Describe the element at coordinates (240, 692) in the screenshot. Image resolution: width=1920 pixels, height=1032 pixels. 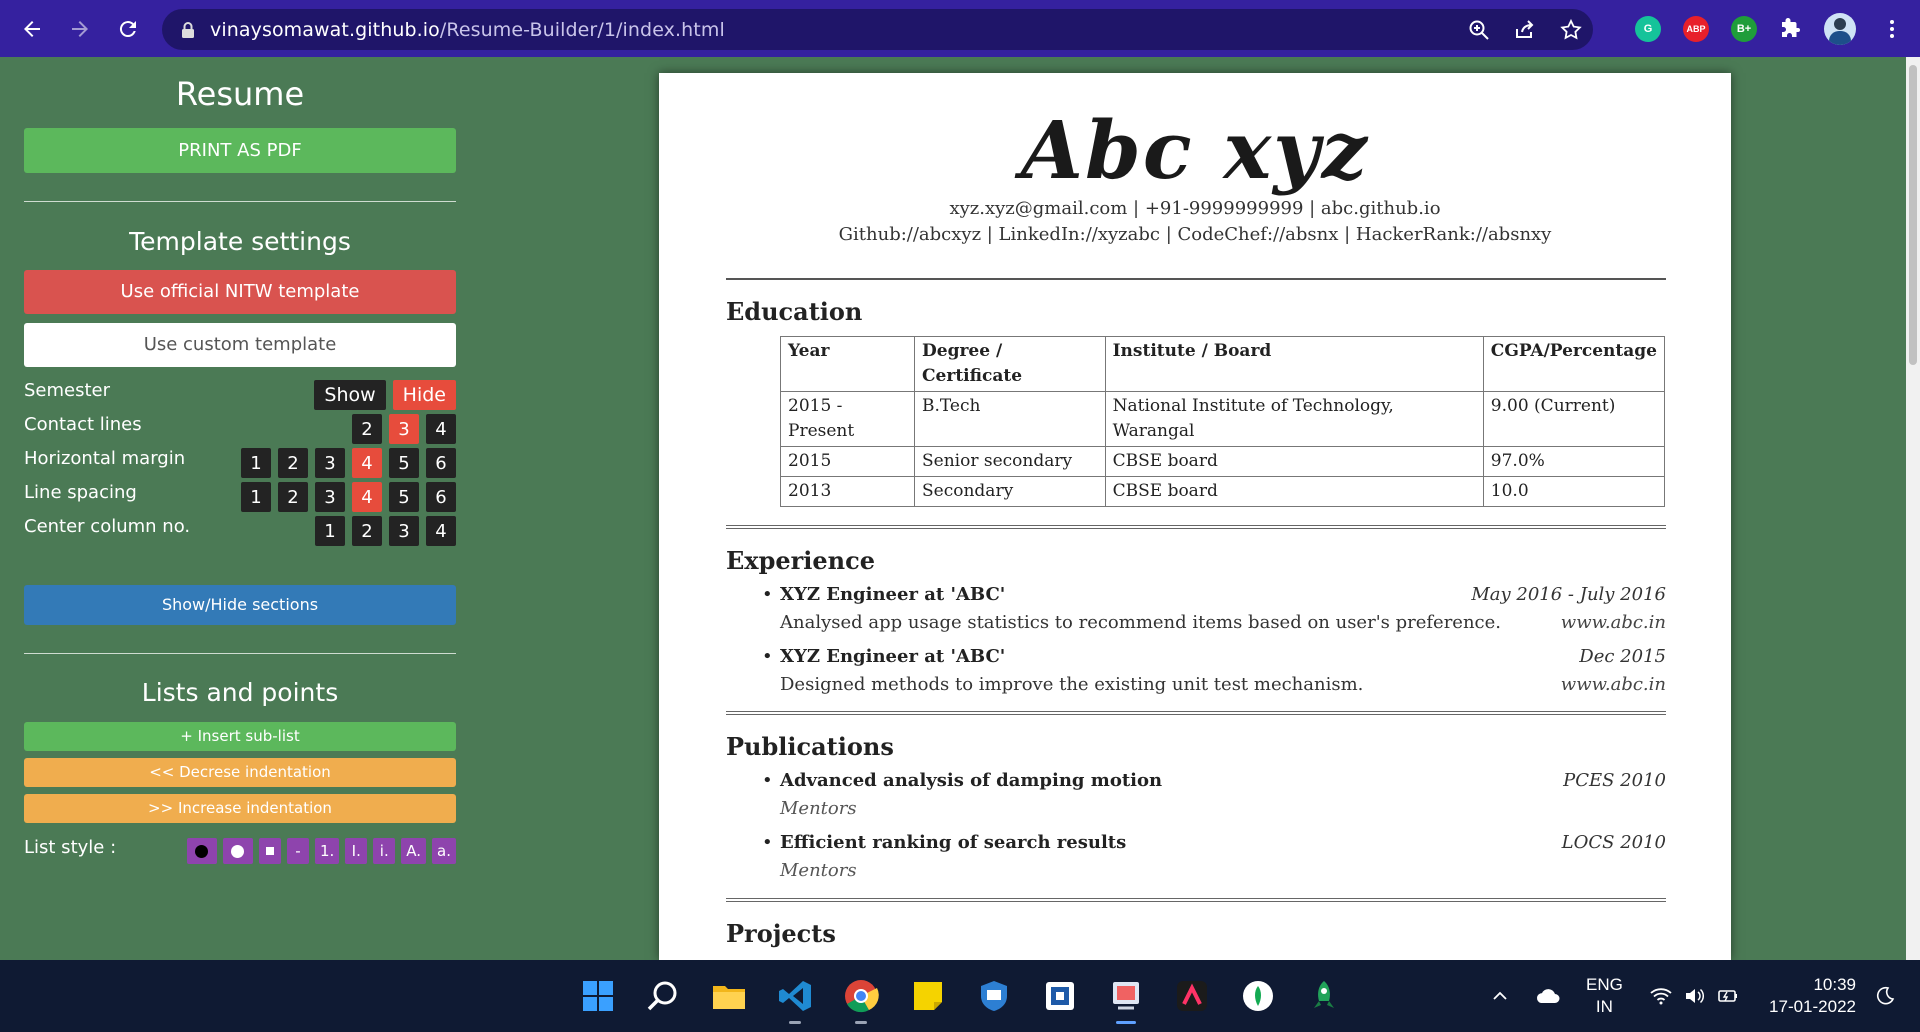
I see `lists-title: Lists and points` at that location.